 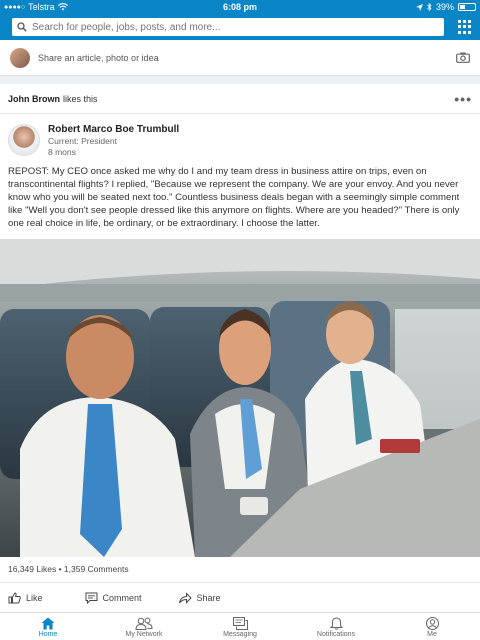 I want to click on search-box, so click(x=228, y=27).